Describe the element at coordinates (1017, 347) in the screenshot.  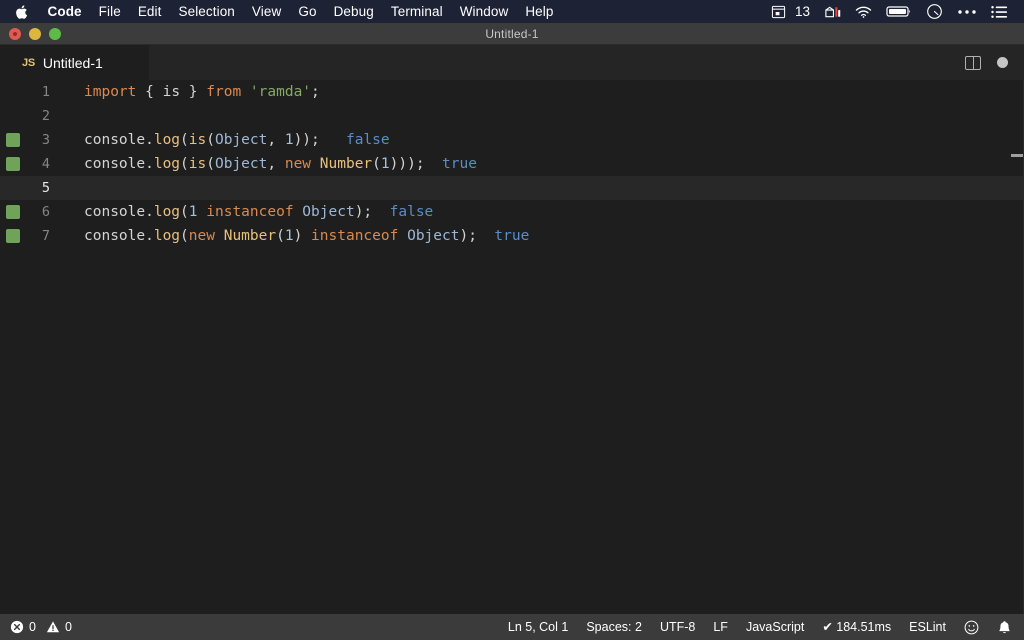
I see `editor-vertical-scrollbar` at that location.